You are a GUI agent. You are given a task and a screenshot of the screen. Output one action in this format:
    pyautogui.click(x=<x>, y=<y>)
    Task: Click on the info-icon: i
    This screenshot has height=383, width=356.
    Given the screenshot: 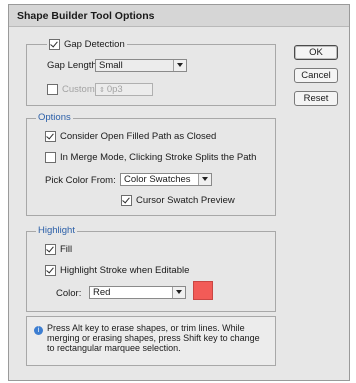 What is the action you would take?
    pyautogui.click(x=38, y=330)
    